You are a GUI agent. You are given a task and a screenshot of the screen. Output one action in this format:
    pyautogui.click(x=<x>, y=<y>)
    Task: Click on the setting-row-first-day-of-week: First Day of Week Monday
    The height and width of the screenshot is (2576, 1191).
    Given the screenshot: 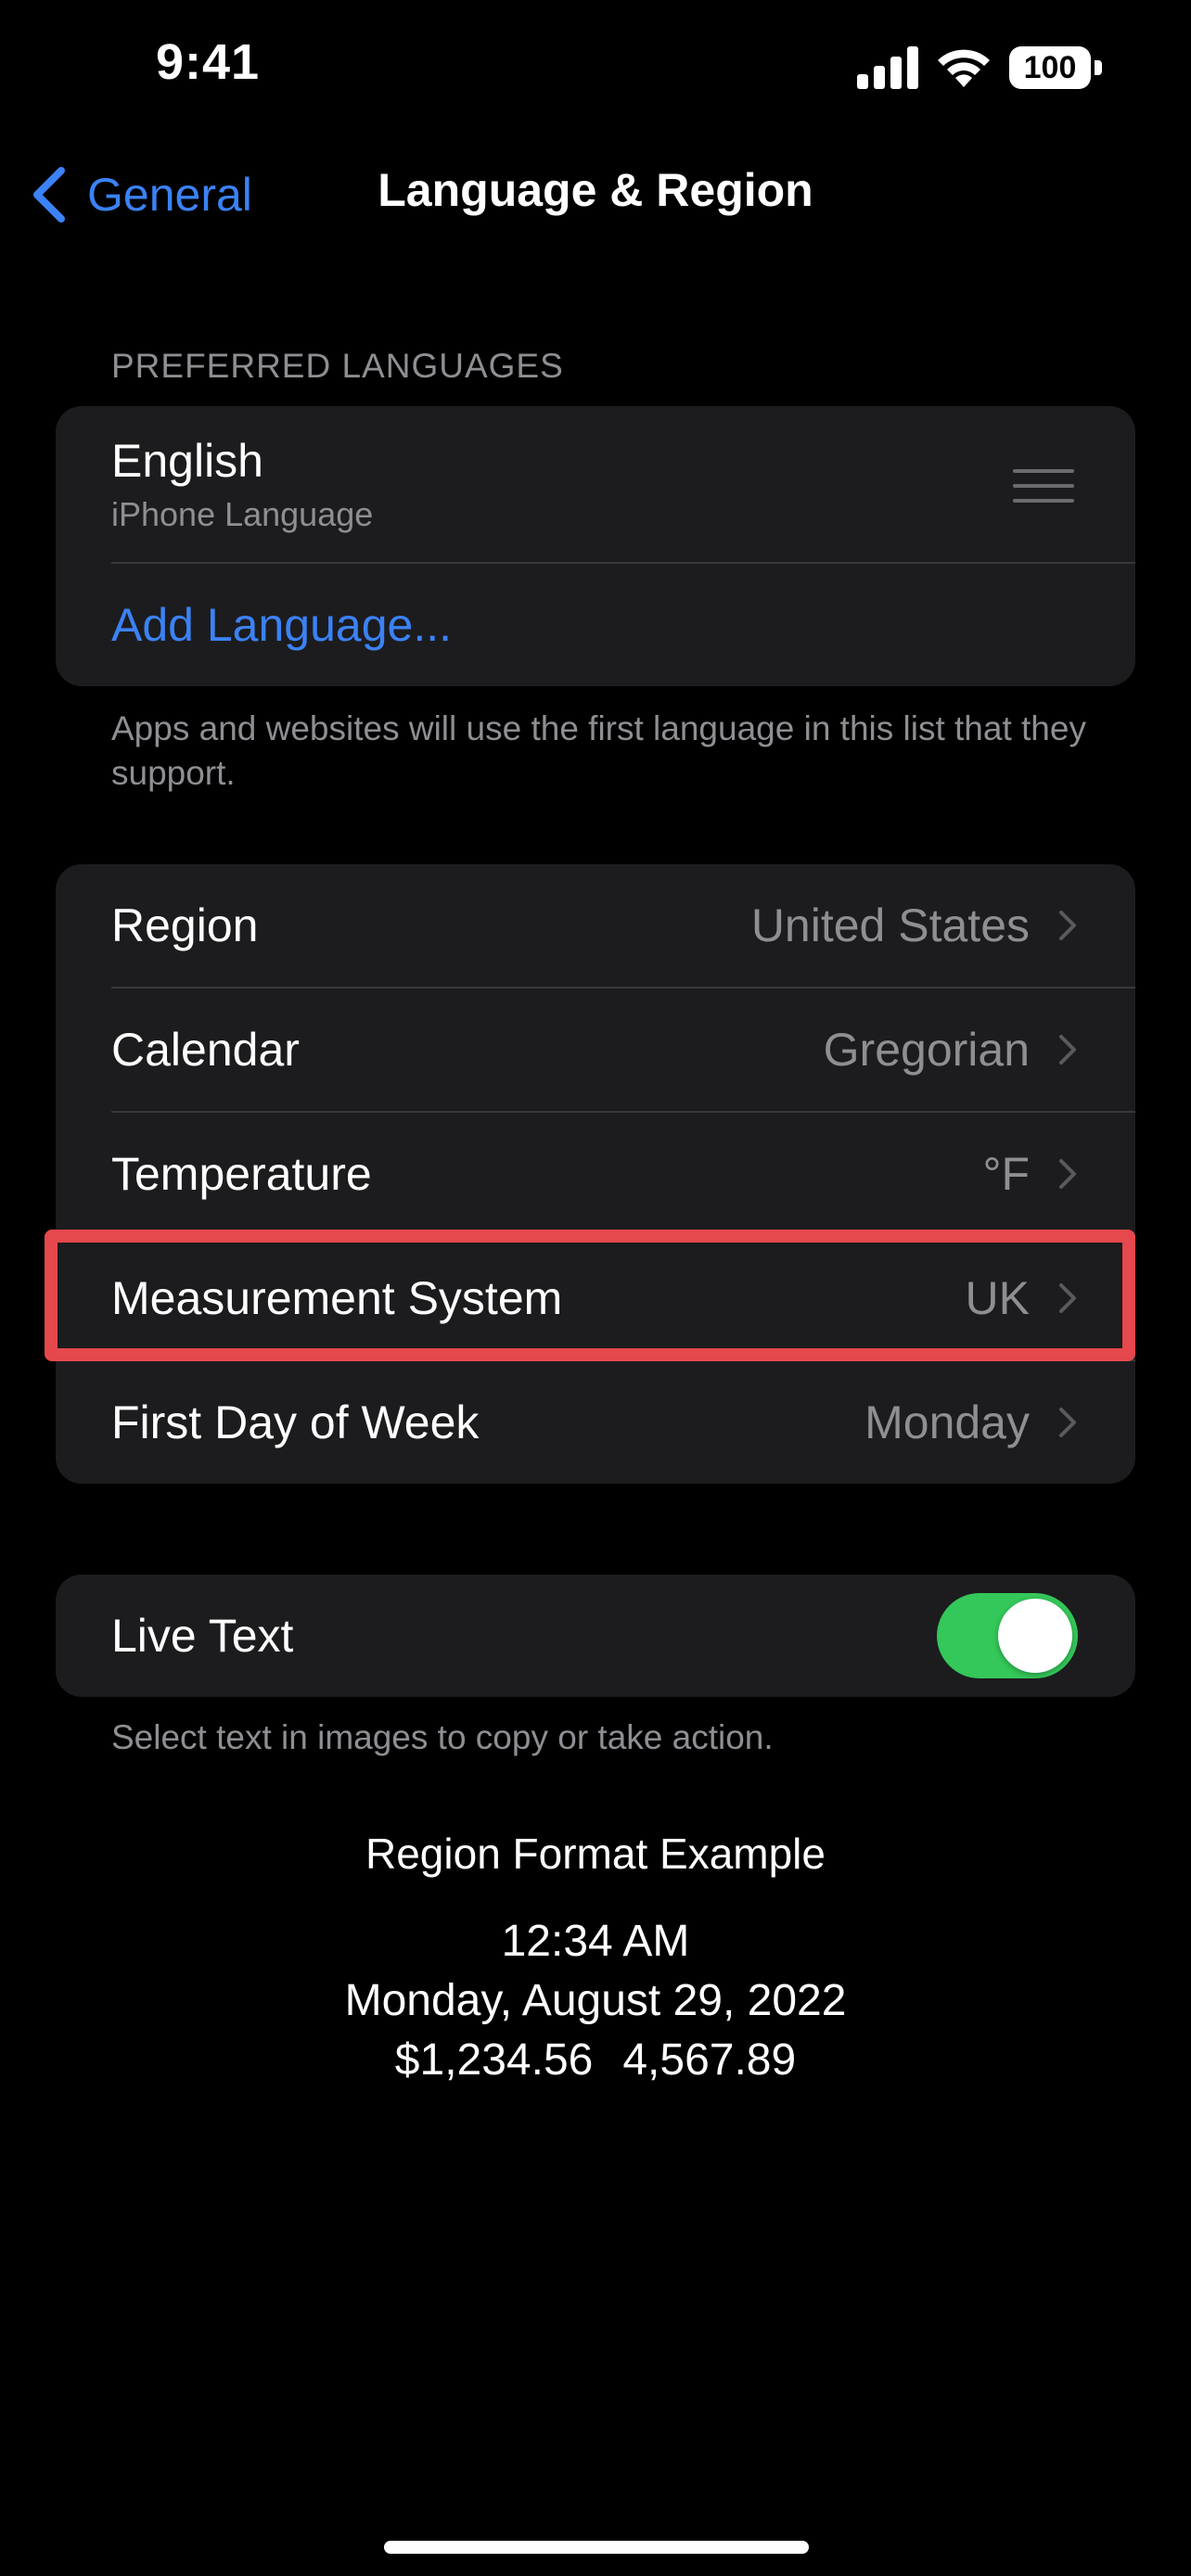 What is the action you would take?
    pyautogui.click(x=595, y=1423)
    